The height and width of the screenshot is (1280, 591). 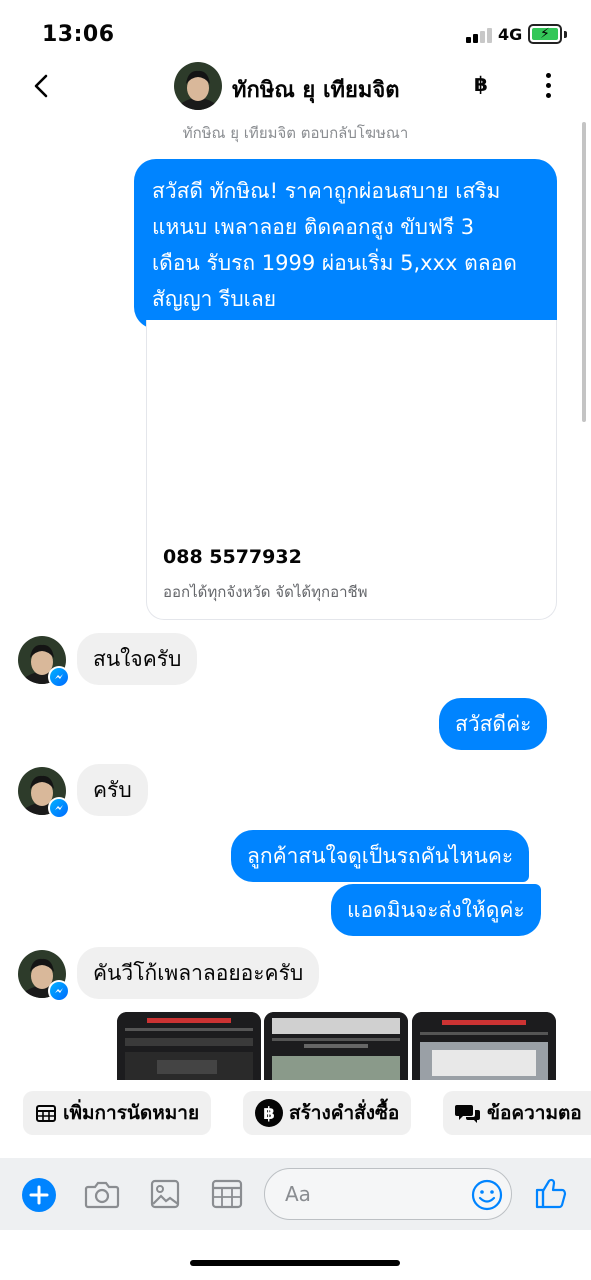 What do you see at coordinates (380, 856) in the screenshot?
I see `outgoing-message: ลูกค้าสนใจดูเป็นรถคันไหนคะ` at bounding box center [380, 856].